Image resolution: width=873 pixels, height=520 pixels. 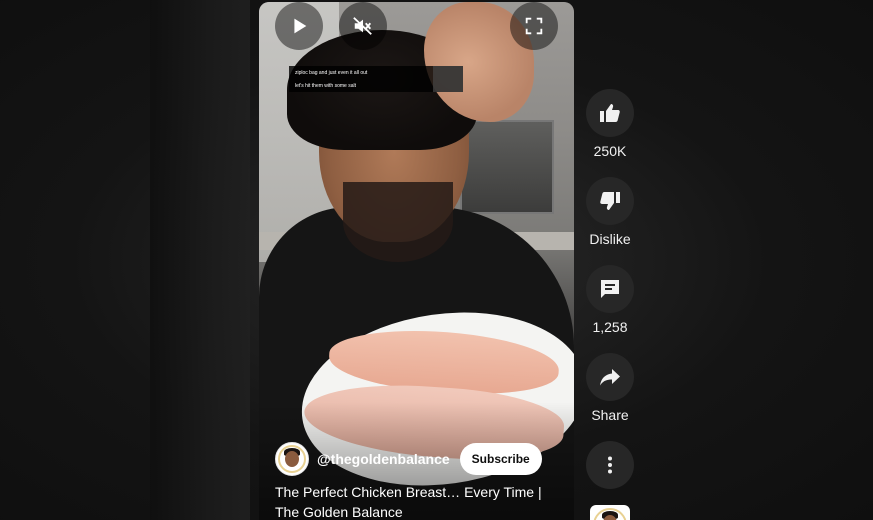 I want to click on caption-box-extension, so click(x=448, y=79).